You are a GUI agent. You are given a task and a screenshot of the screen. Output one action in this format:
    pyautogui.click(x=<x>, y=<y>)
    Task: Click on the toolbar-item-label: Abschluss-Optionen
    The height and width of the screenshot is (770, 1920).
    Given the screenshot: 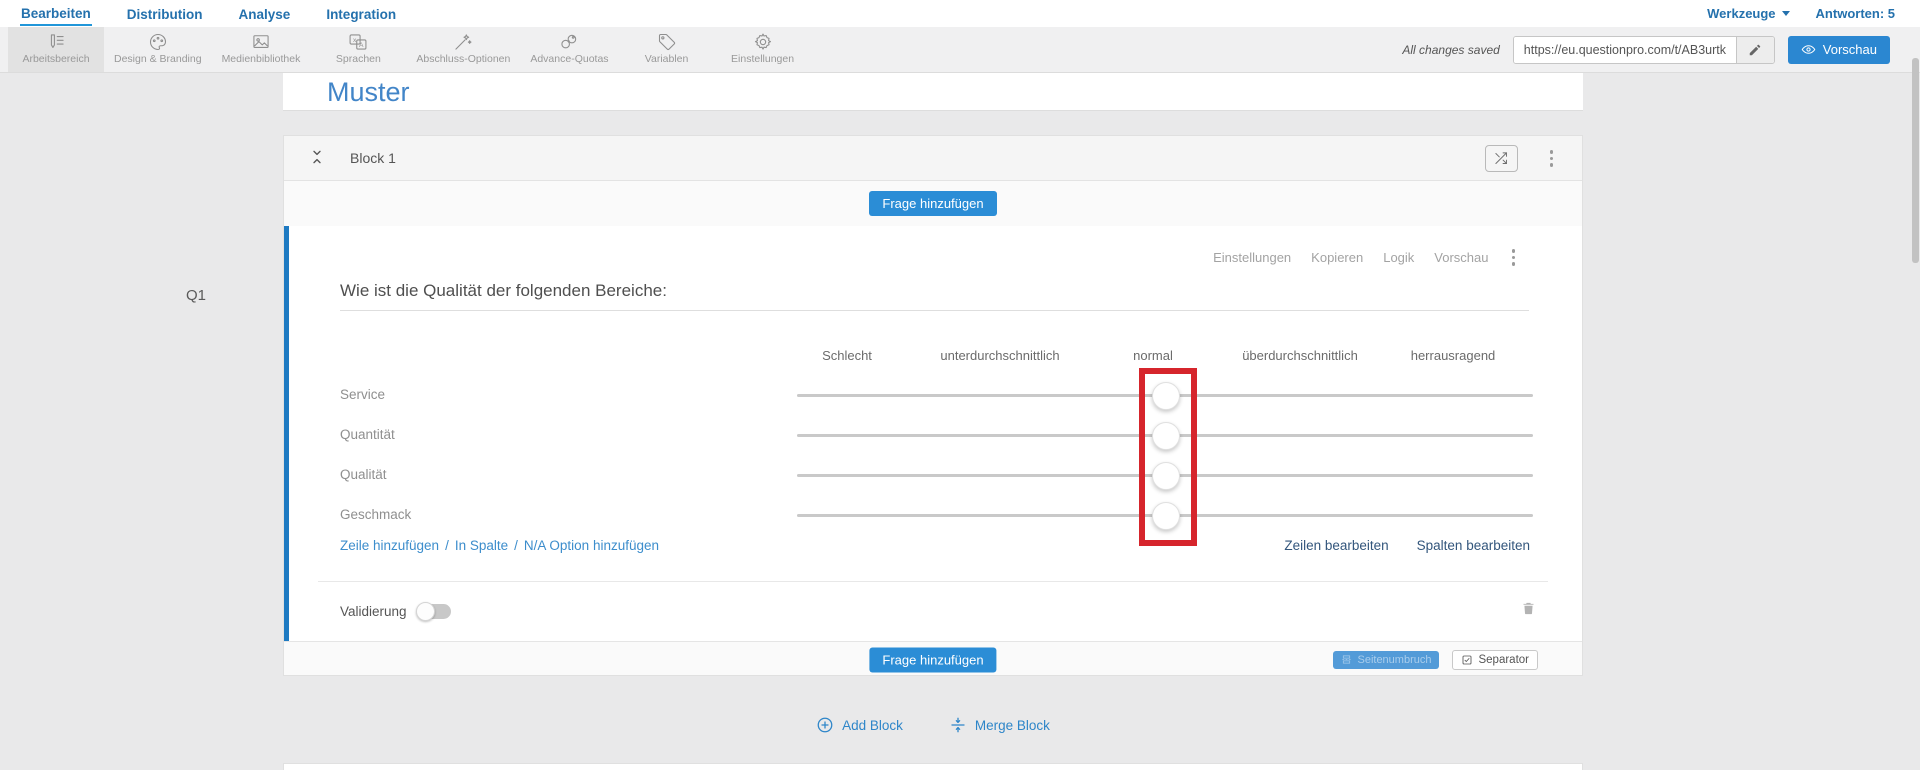 What is the action you would take?
    pyautogui.click(x=463, y=59)
    